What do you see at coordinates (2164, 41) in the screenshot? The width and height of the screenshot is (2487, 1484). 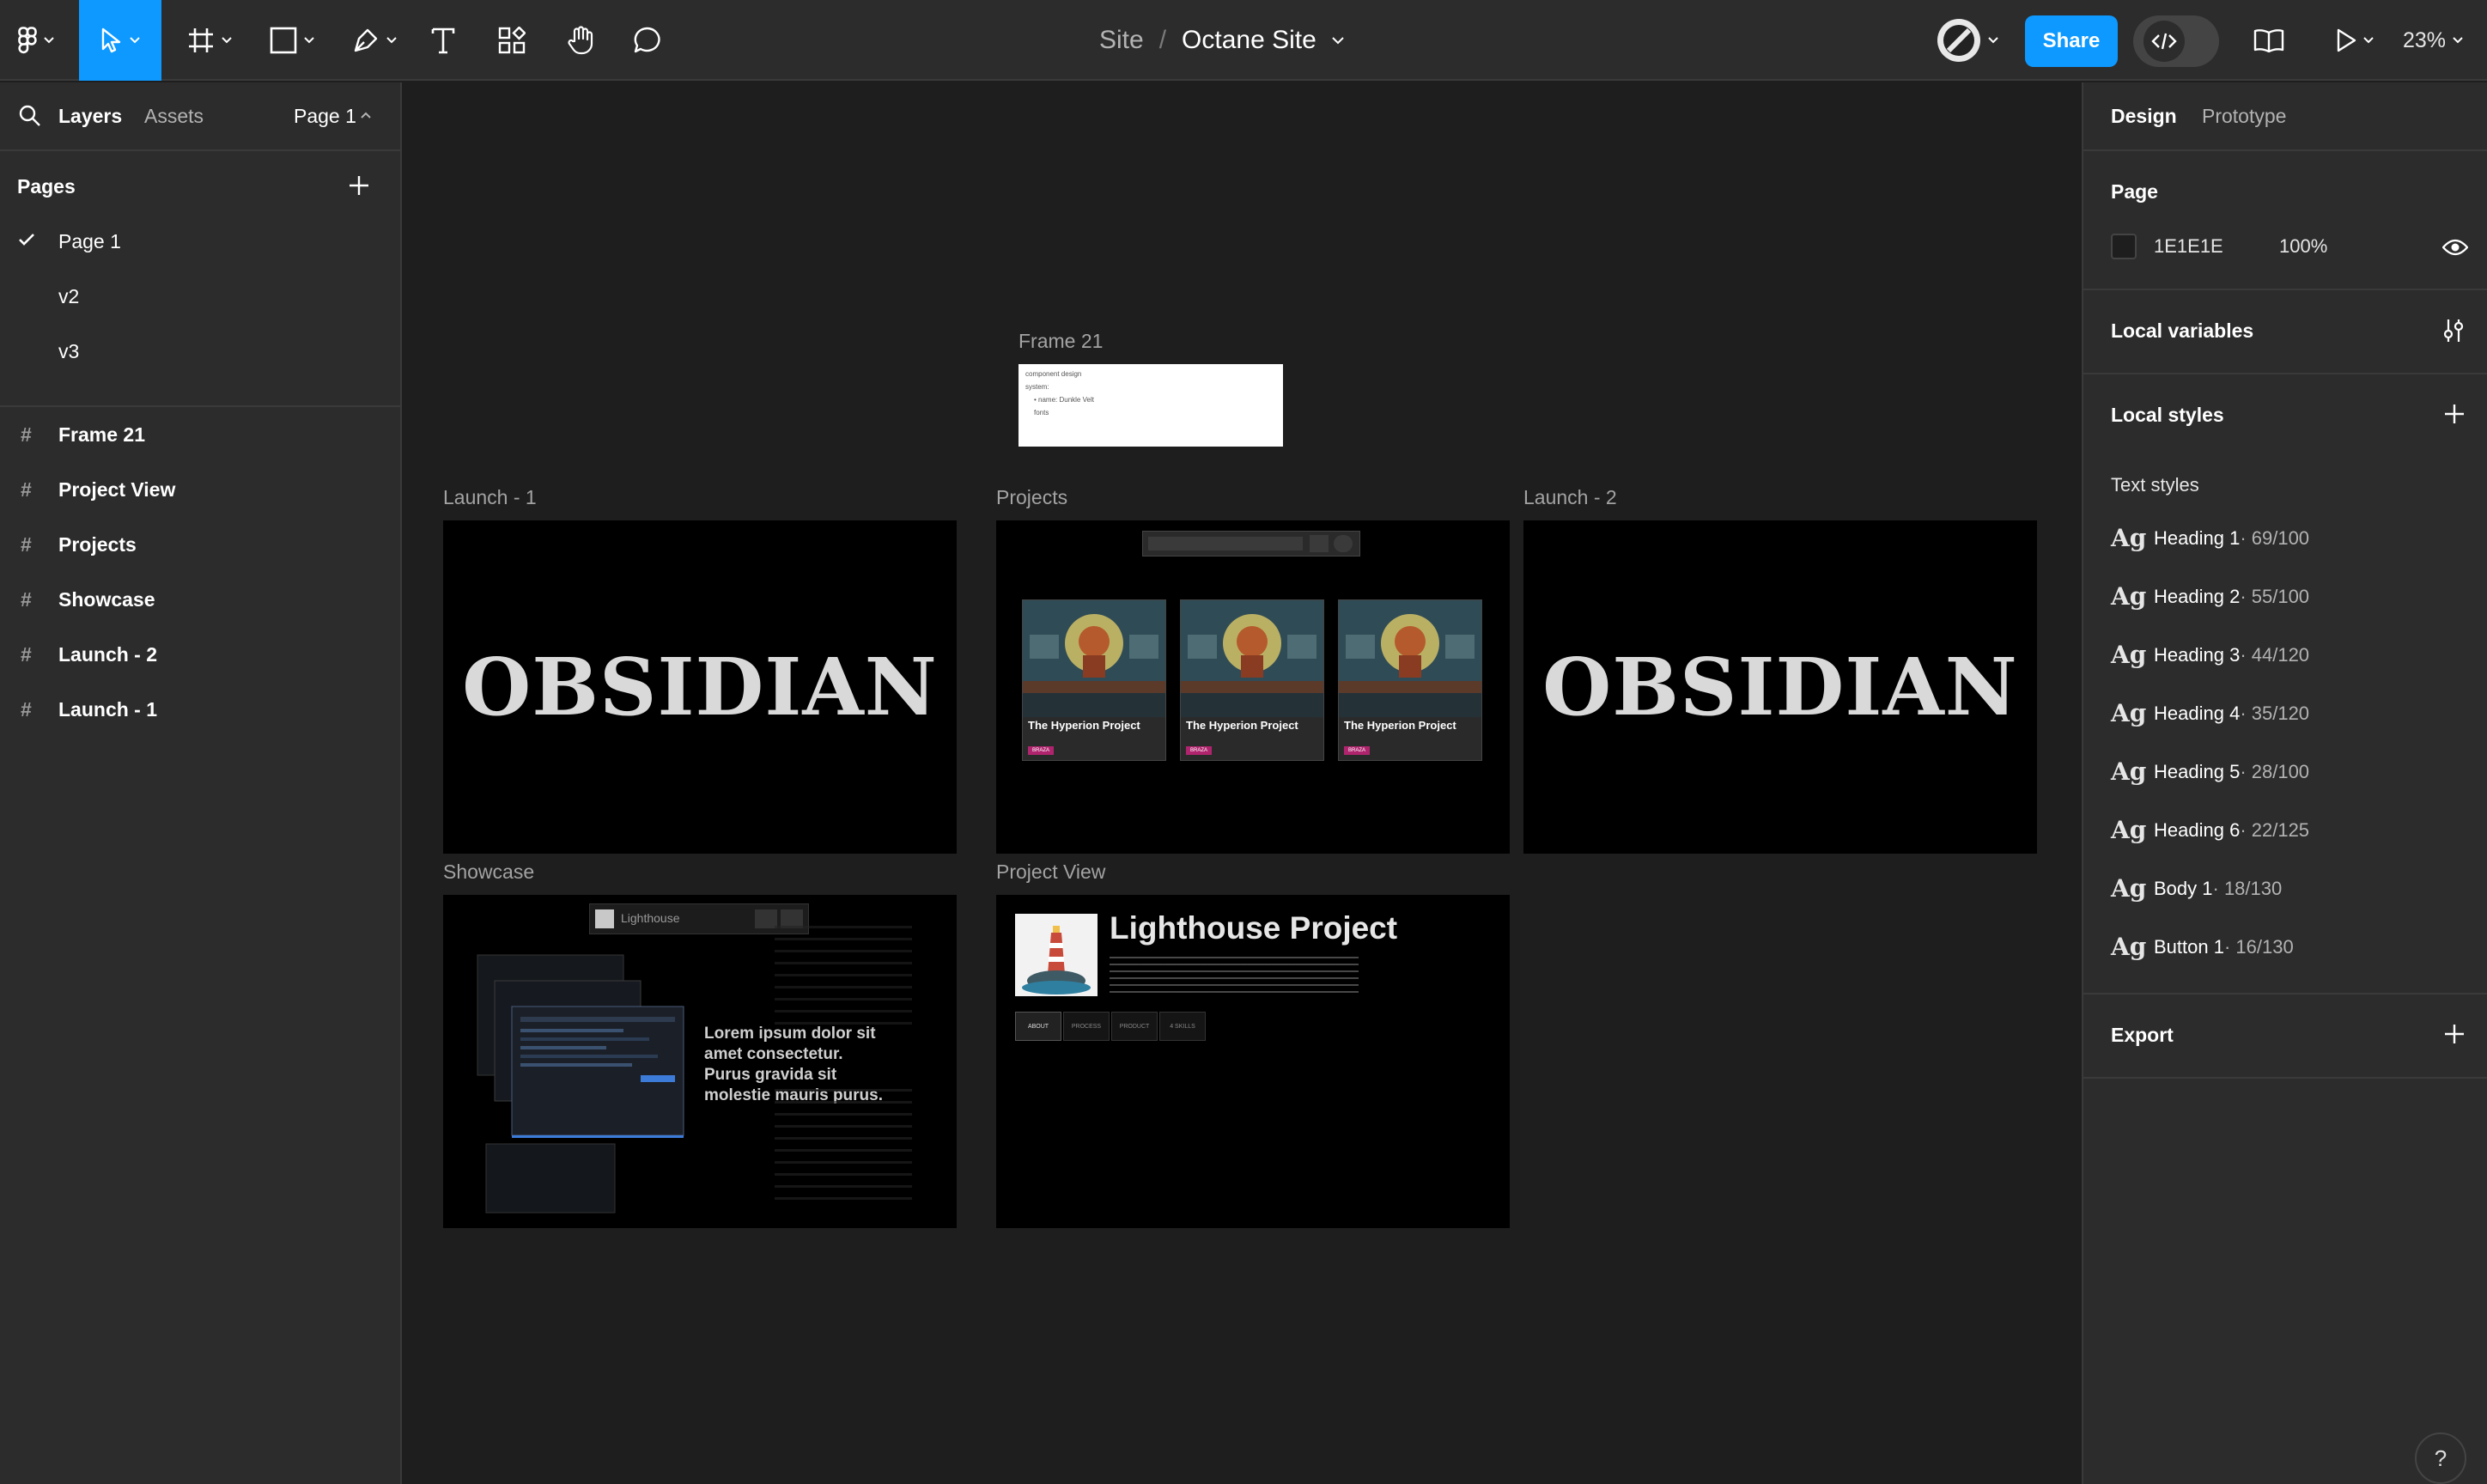 I see `dev-mode-knob` at bounding box center [2164, 41].